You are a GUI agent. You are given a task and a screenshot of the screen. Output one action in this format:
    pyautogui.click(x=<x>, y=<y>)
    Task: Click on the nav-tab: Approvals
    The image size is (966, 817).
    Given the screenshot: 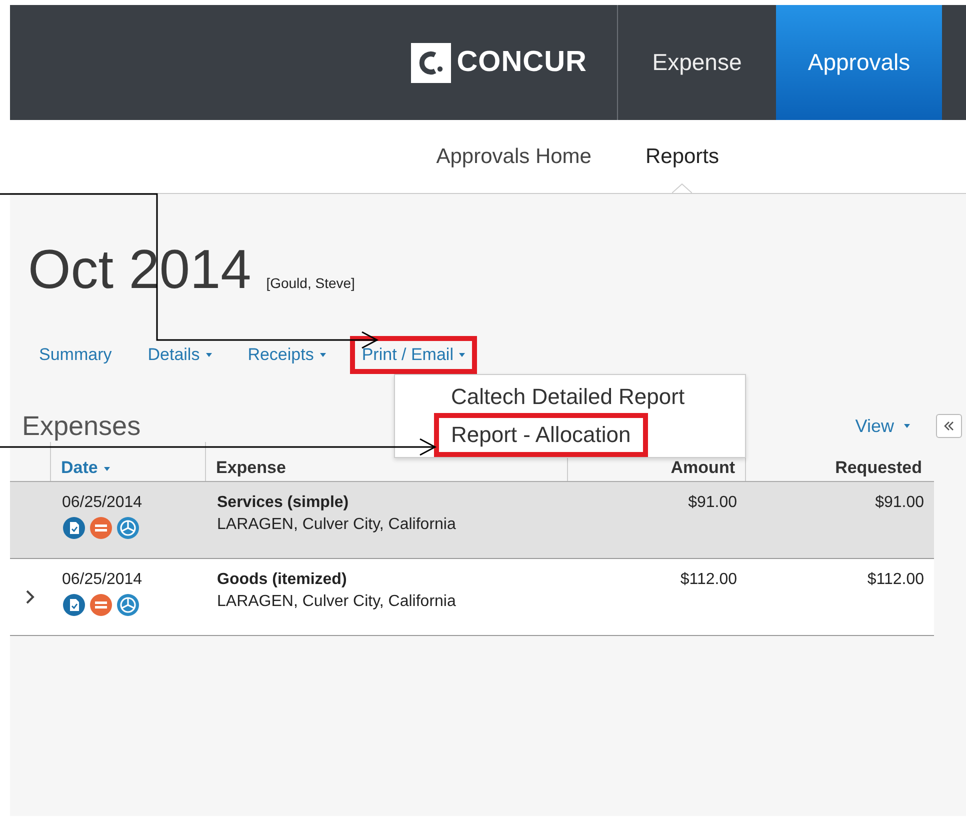 What is the action you would take?
    pyautogui.click(x=859, y=62)
    